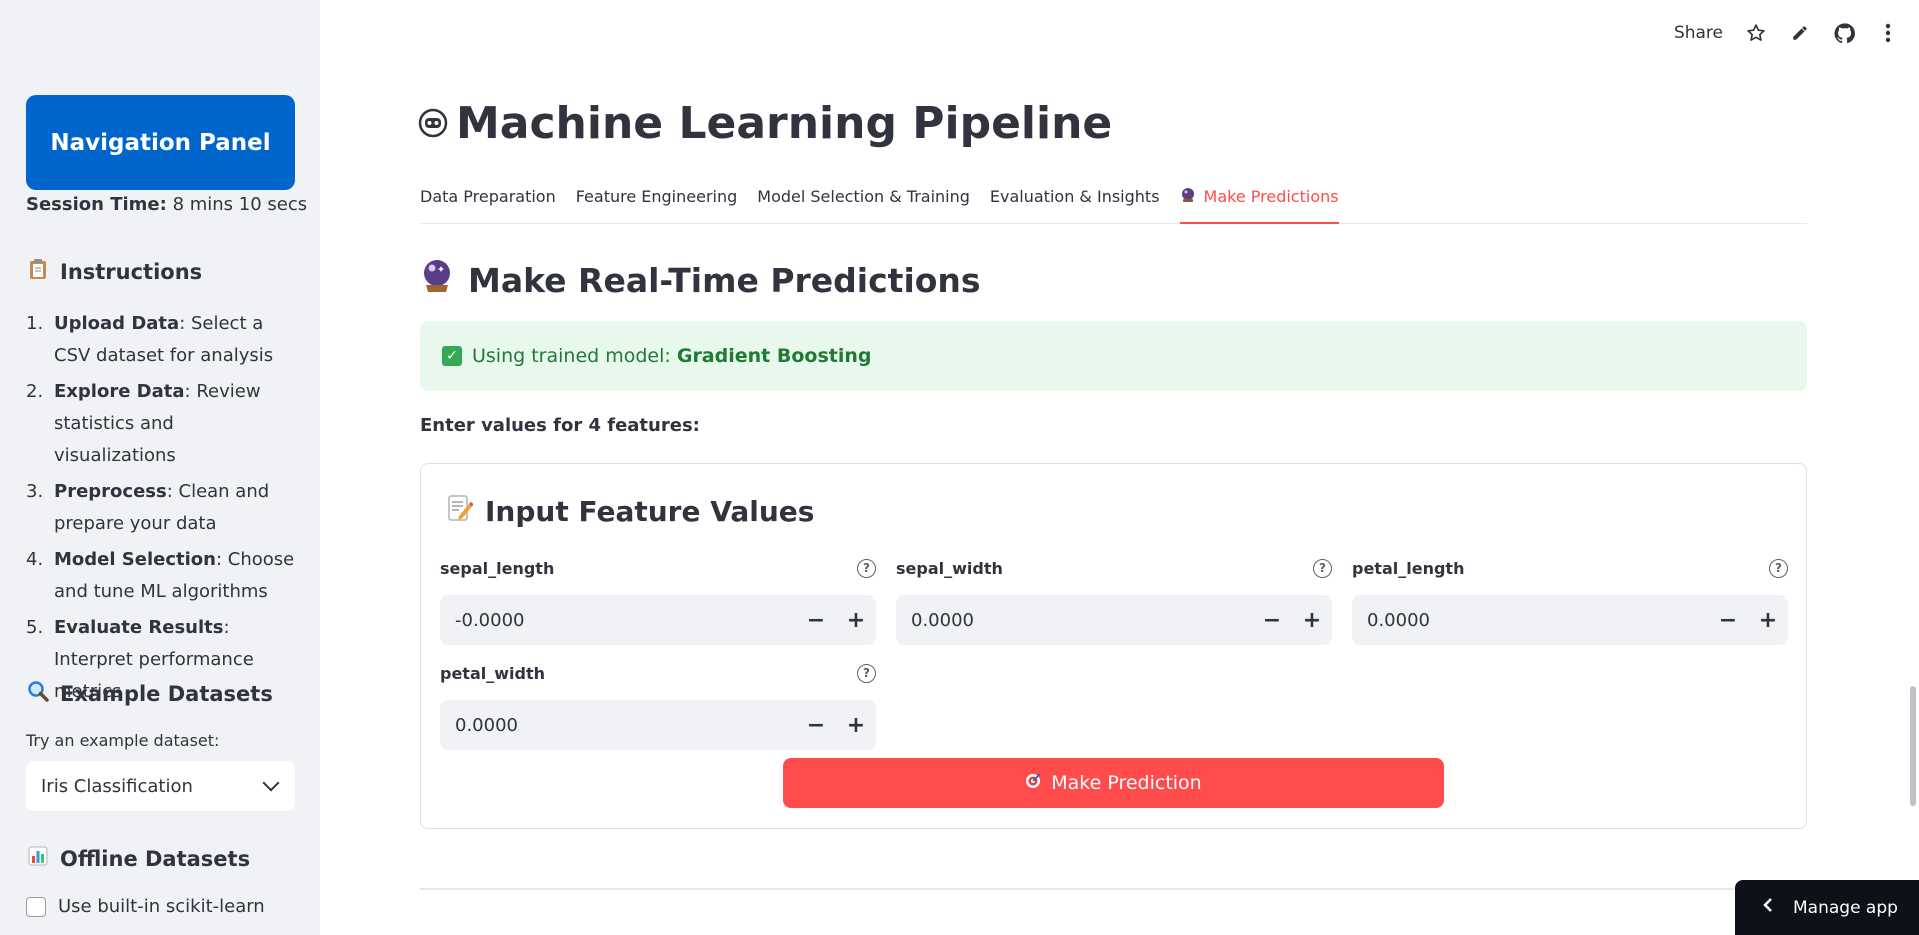 The width and height of the screenshot is (1919, 935). I want to click on list-item-title: Preprocess, so click(110, 491).